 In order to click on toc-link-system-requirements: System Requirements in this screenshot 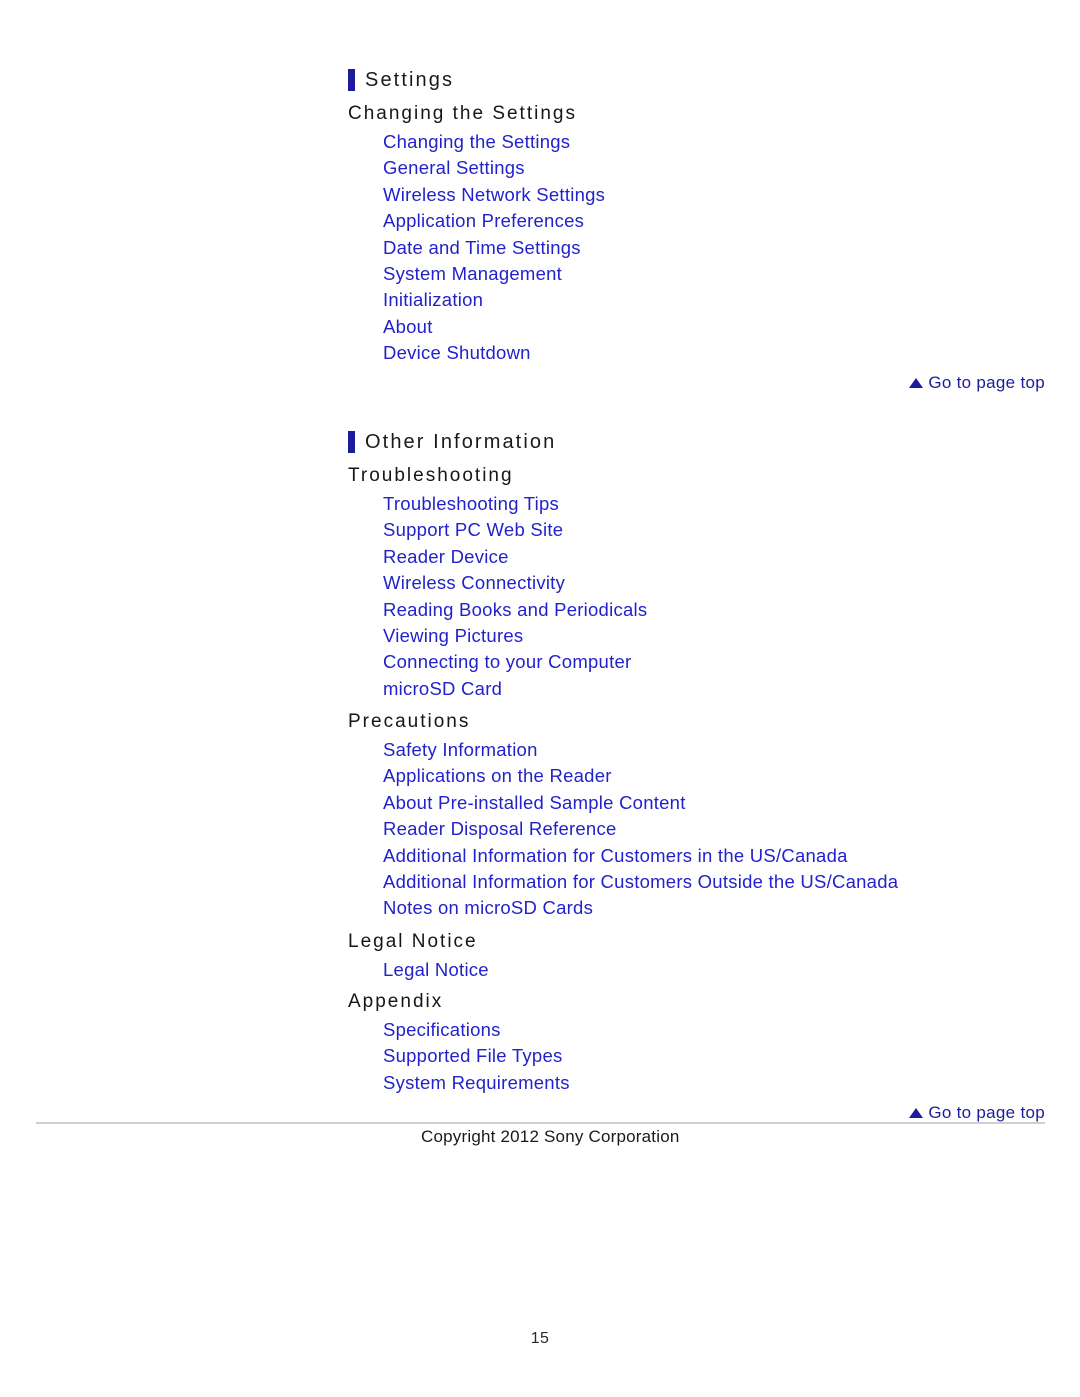, I will do `click(476, 1083)`.